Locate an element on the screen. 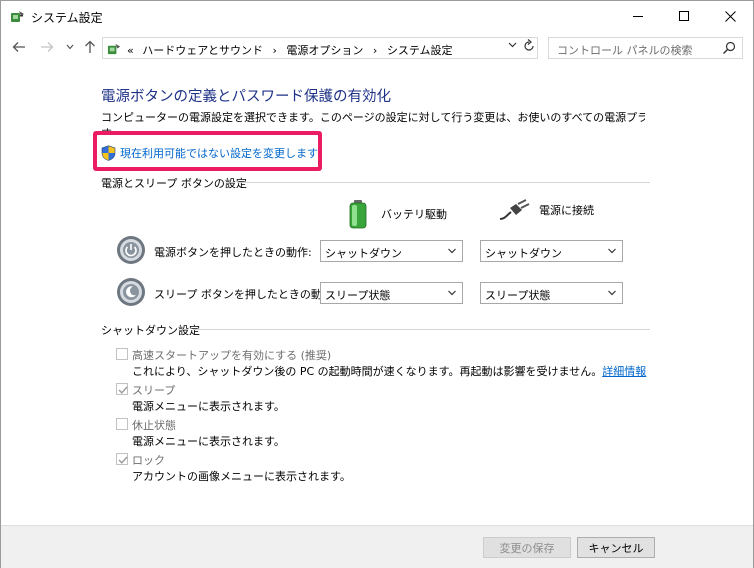 The width and height of the screenshot is (754, 568). sleep-button-icon is located at coordinates (131, 292).